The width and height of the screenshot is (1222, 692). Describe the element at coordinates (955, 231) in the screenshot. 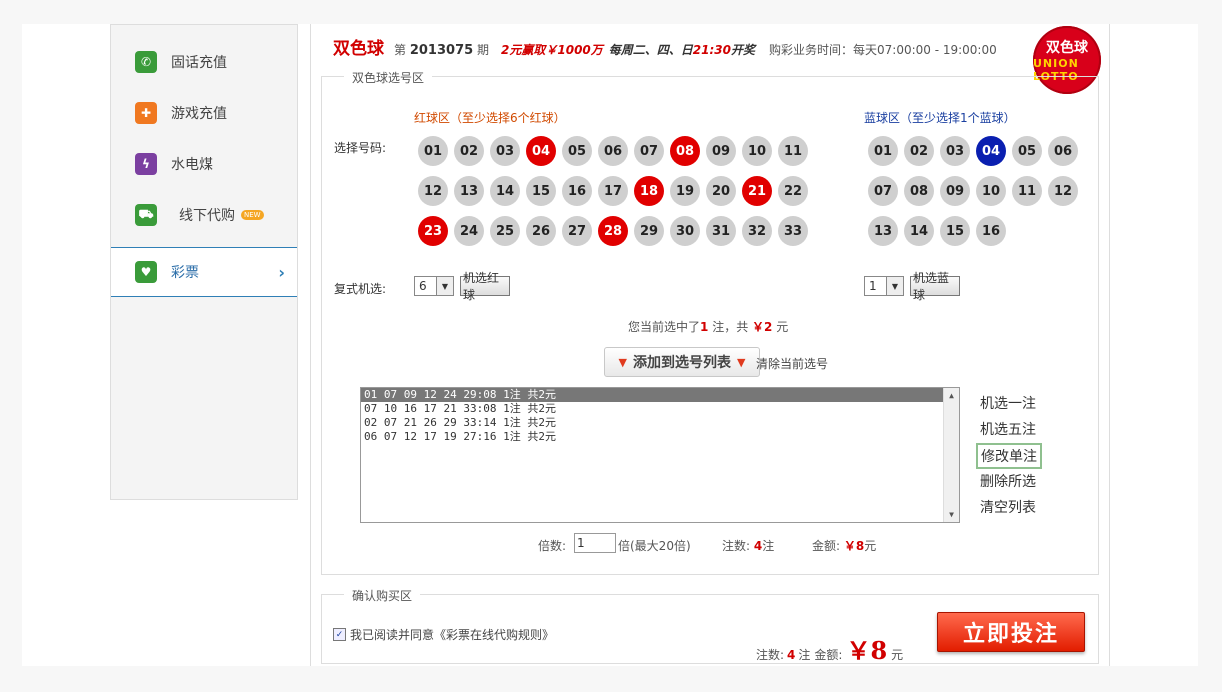

I see `blue-ball: 15` at that location.